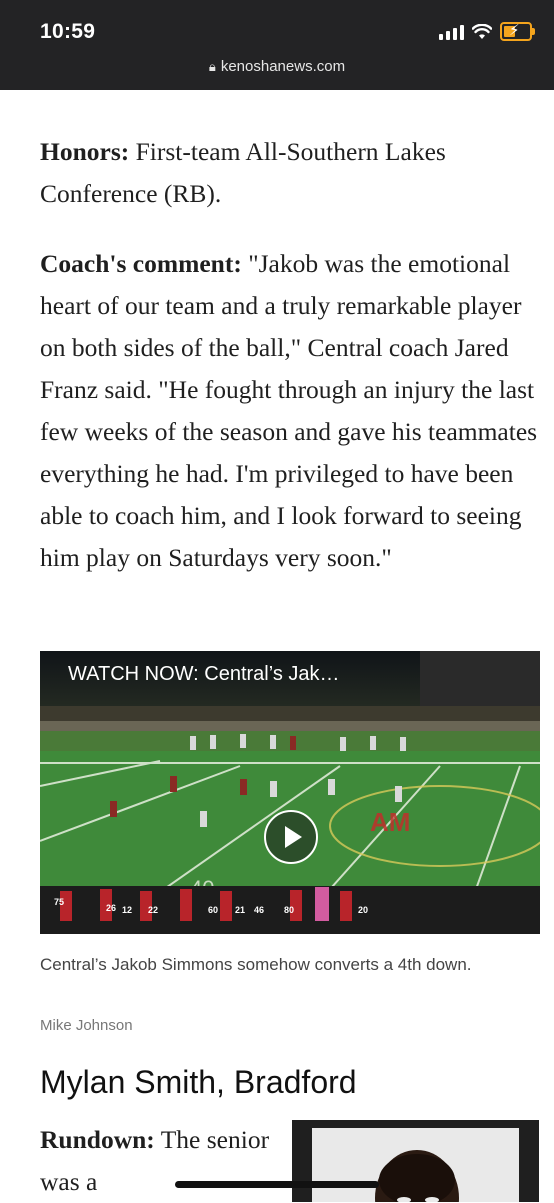 The width and height of the screenshot is (554, 1203). I want to click on address-url: kenoshanews.com, so click(283, 66).